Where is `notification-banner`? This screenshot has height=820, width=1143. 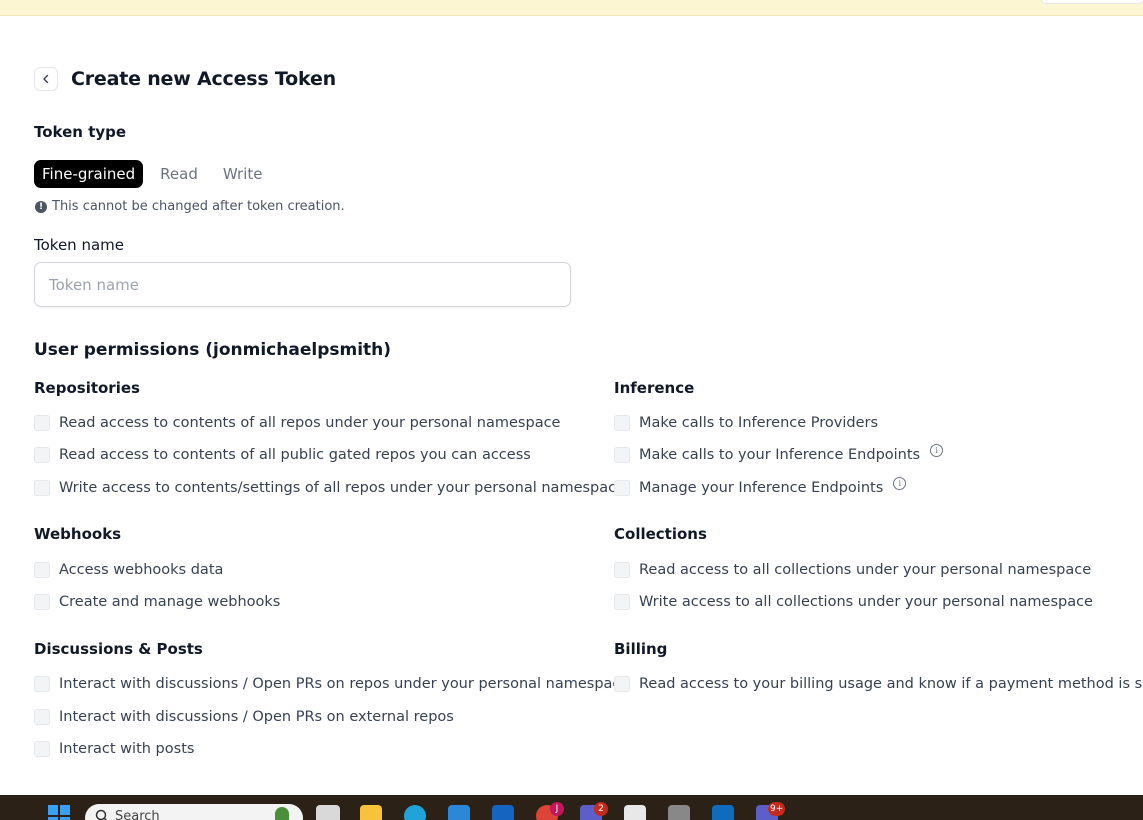
notification-banner is located at coordinates (571, 8).